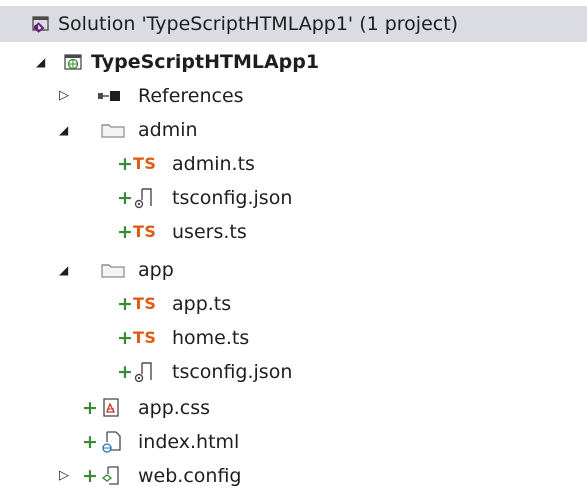 The width and height of the screenshot is (587, 493). What do you see at coordinates (191, 96) in the screenshot?
I see `references-label: References` at bounding box center [191, 96].